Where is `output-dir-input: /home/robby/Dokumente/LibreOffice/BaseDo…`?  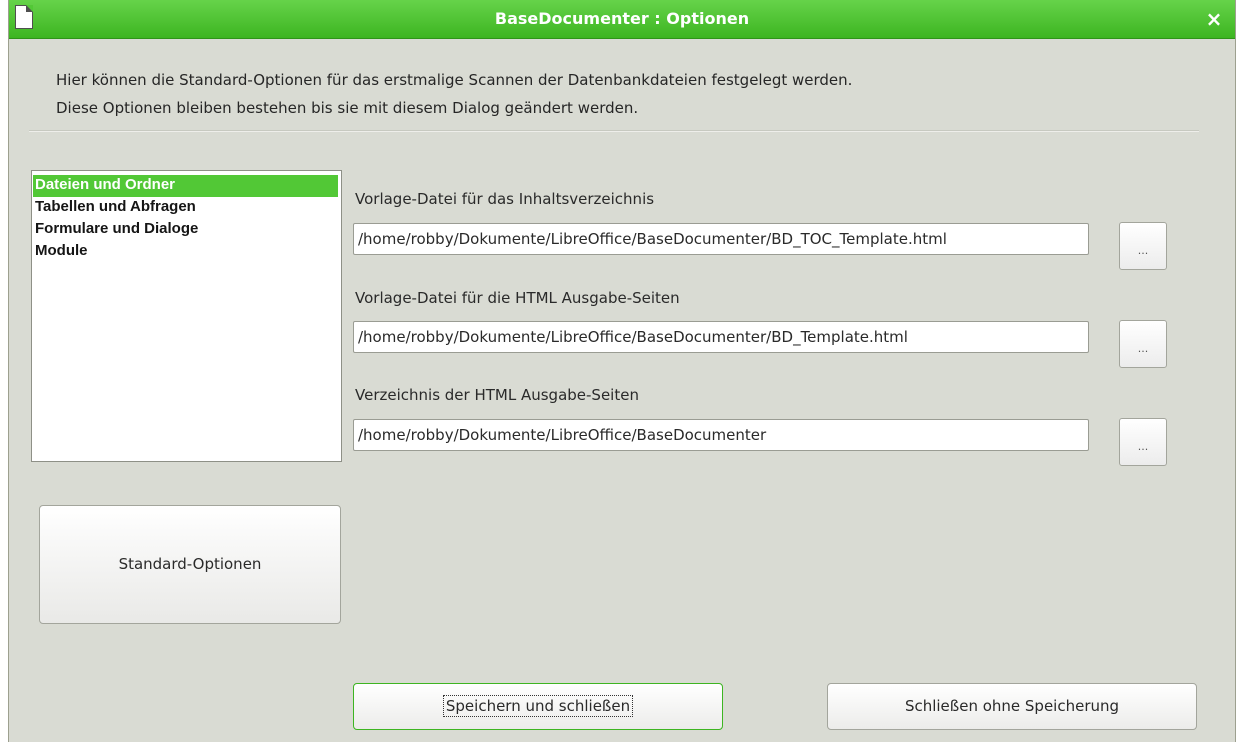
output-dir-input: /home/robby/Dokumente/LibreOffice/BaseDo… is located at coordinates (721, 435).